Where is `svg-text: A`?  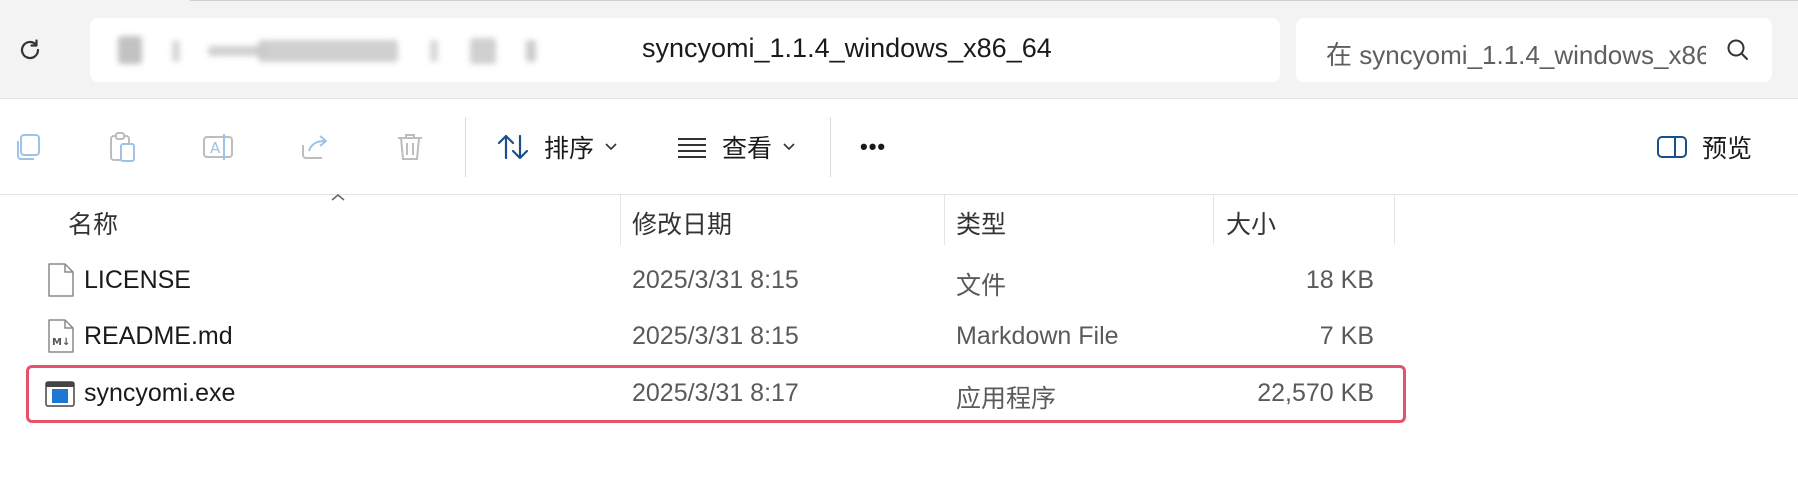 svg-text: A is located at coordinates (215, 148).